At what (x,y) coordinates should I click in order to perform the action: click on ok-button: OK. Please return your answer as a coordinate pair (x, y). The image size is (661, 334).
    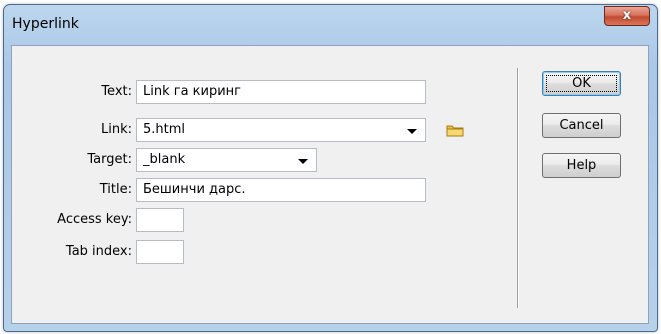
    Looking at the image, I should click on (581, 83).